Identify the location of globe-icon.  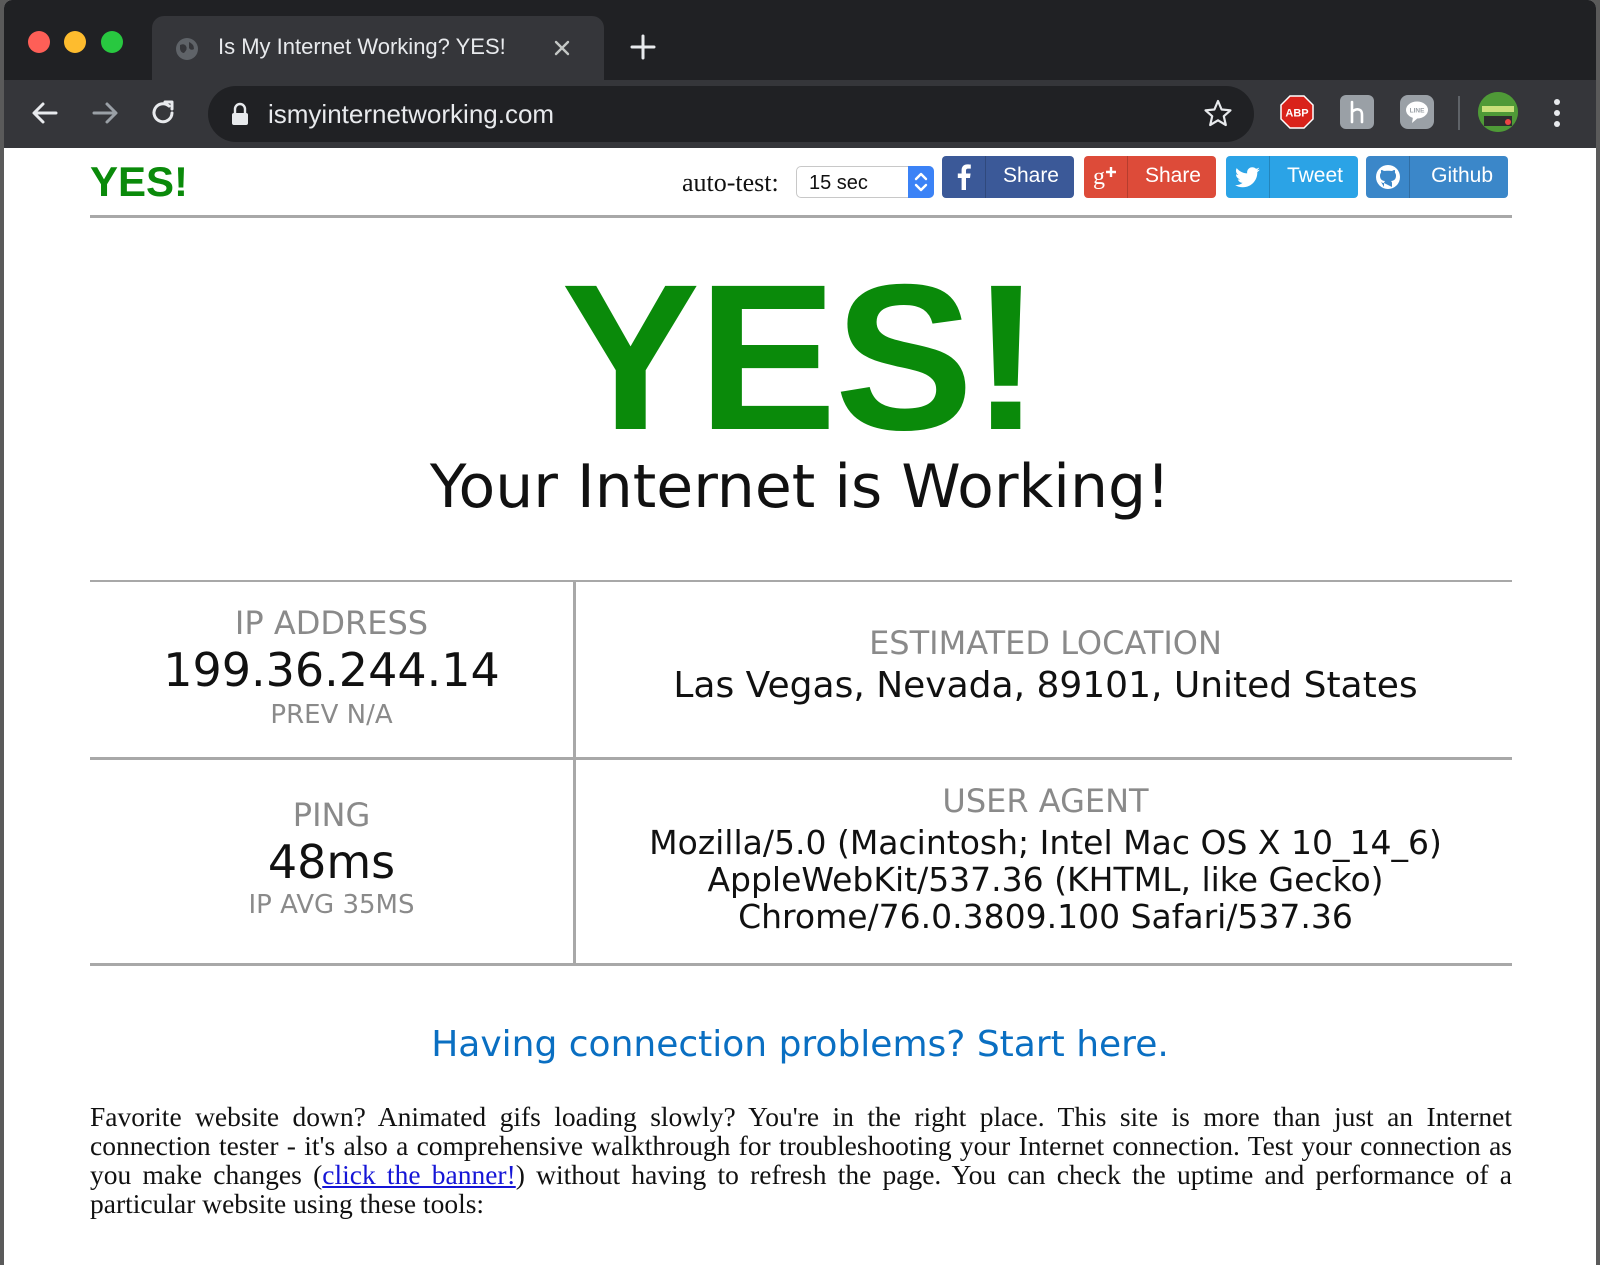
(187, 49).